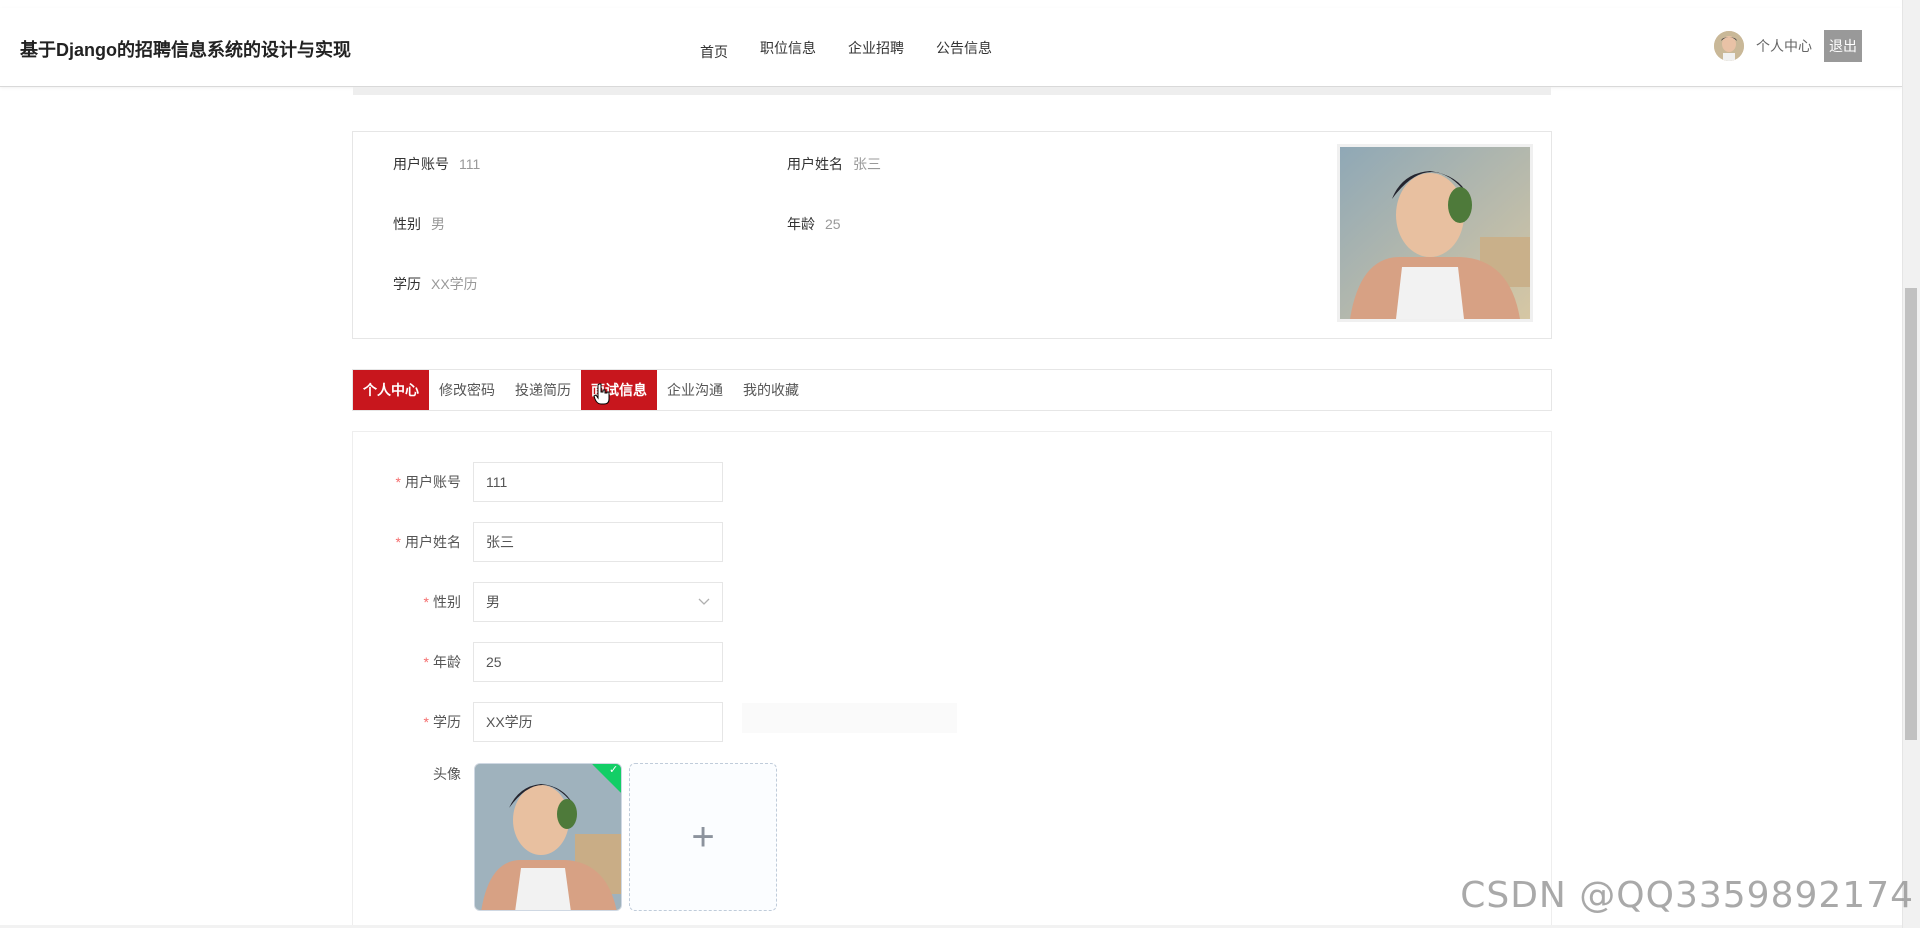  What do you see at coordinates (413, 774) in the screenshot?
I see `form-row-avatar: 头像` at bounding box center [413, 774].